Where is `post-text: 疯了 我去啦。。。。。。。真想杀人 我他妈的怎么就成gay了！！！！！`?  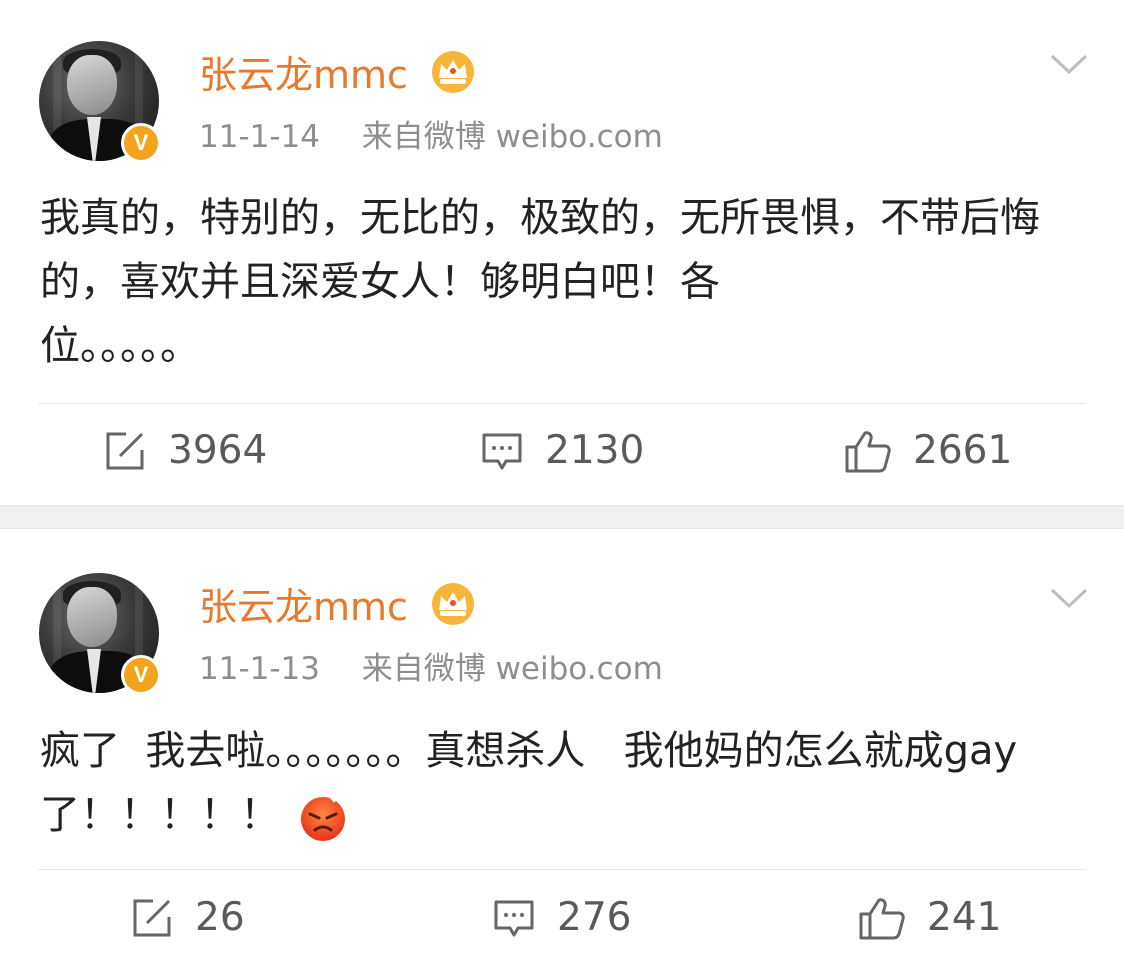
post-text: 疯了 我去啦。。。。。。。真想杀人 我他妈的怎么就成gay了！！！！！ is located at coordinates (529, 783).